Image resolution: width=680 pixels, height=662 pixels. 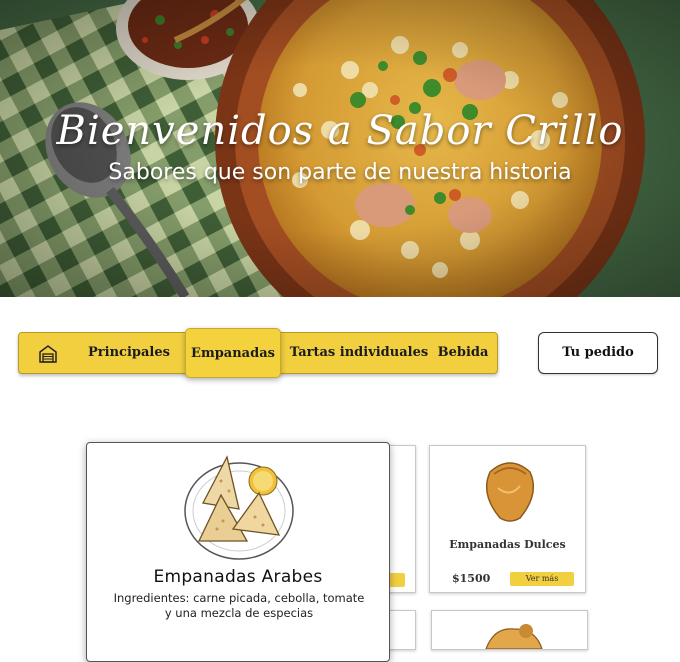 I want to click on store-icon, so click(x=48, y=354).